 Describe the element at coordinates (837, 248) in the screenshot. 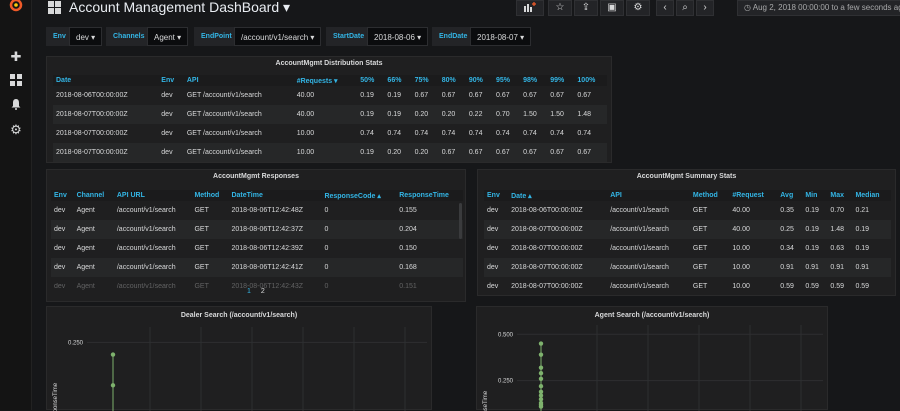

I see `table-cell: 0.63` at that location.